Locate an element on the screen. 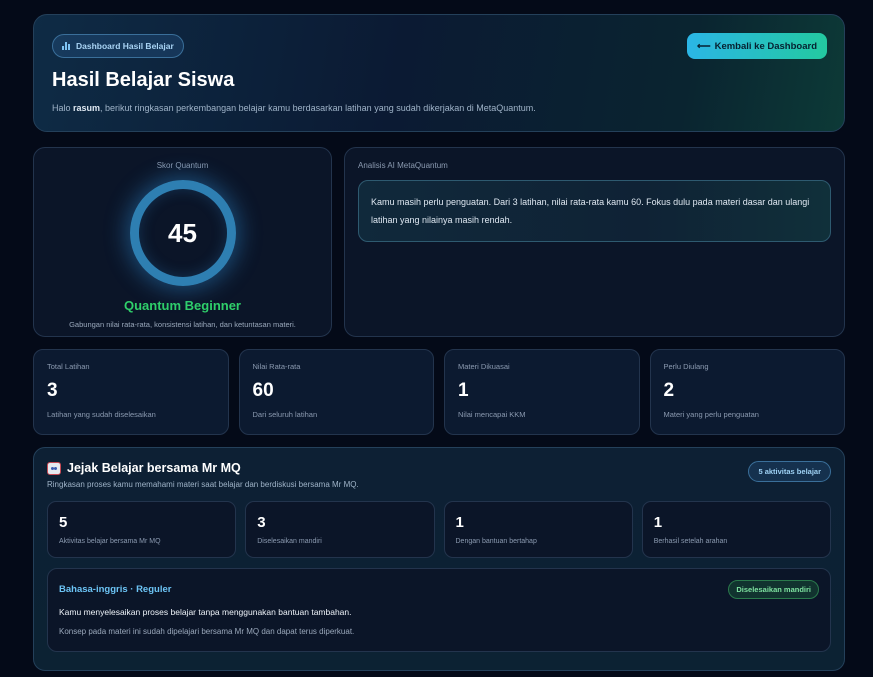 The image size is (873, 677). arrow-left-icon: ⟵ is located at coordinates (703, 46).